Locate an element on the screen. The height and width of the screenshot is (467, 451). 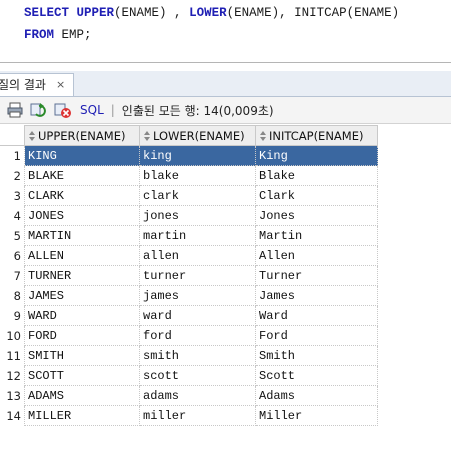
sql-line-2: FROM EMP; is located at coordinates (58, 35).